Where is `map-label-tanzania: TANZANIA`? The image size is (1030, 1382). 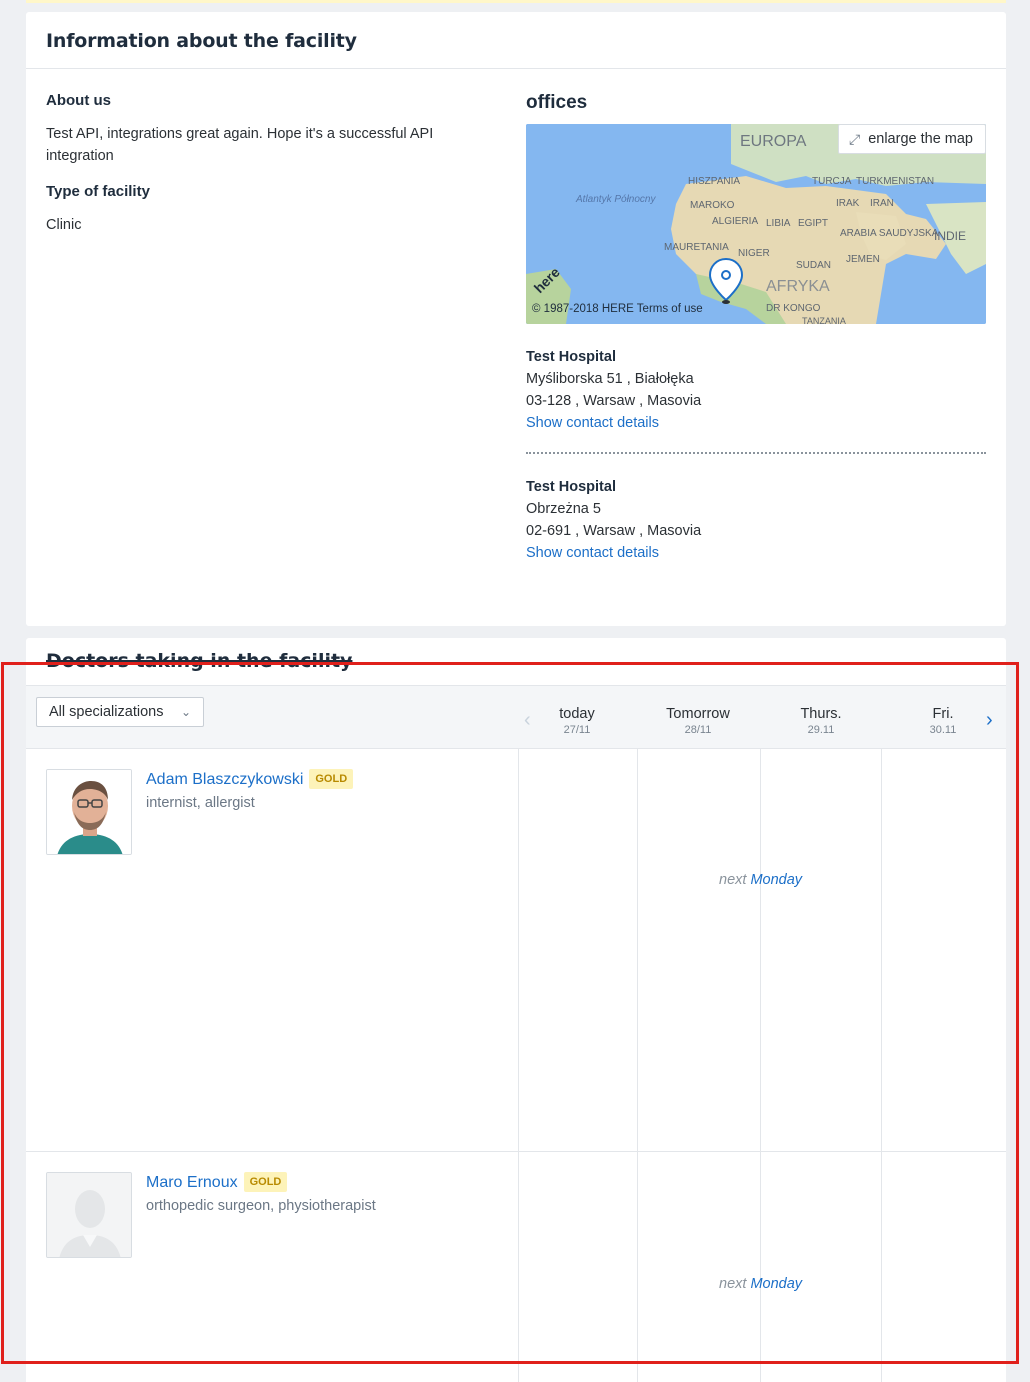 map-label-tanzania: TANZANIA is located at coordinates (824, 320).